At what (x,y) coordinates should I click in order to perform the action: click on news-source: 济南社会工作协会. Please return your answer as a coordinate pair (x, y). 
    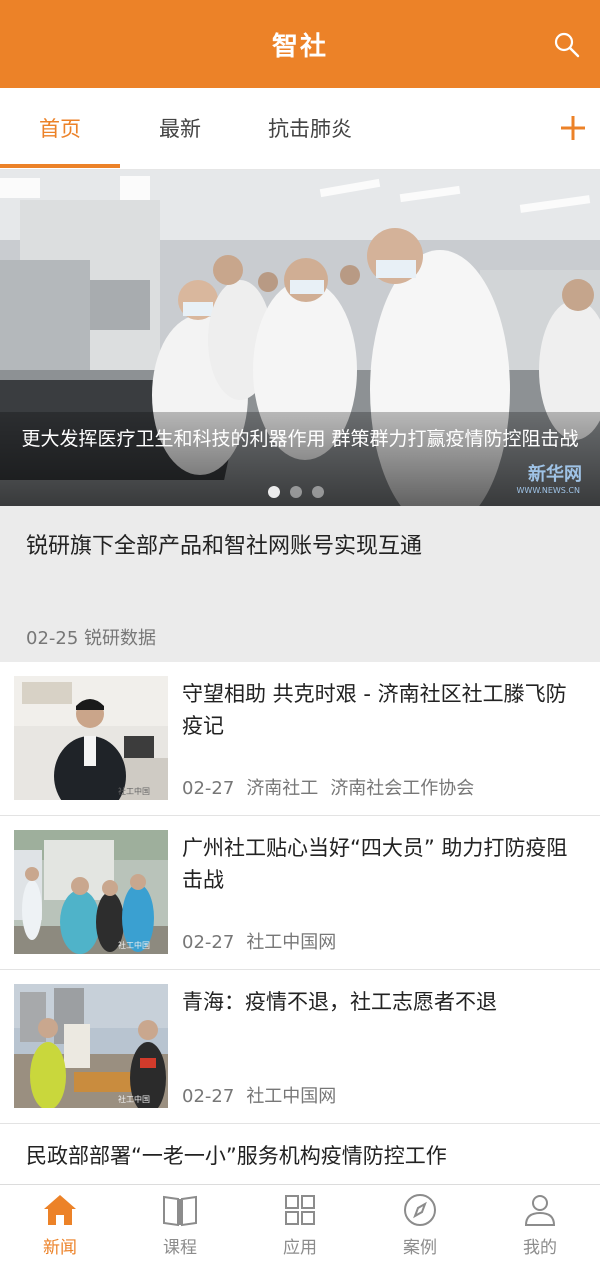
    Looking at the image, I should click on (402, 788).